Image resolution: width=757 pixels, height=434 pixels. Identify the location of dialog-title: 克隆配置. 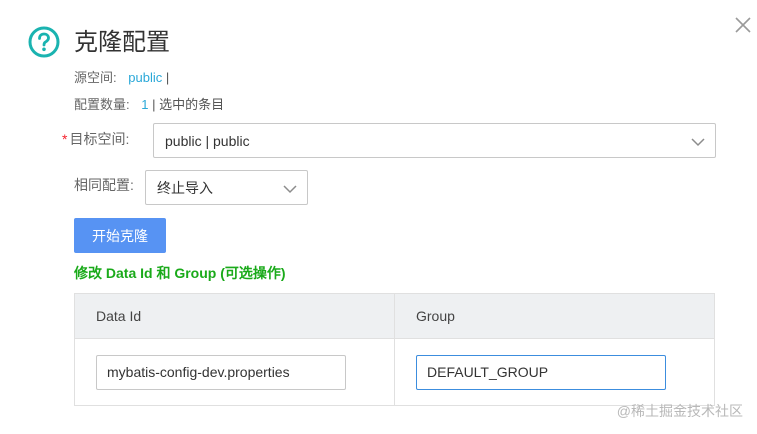
(122, 42).